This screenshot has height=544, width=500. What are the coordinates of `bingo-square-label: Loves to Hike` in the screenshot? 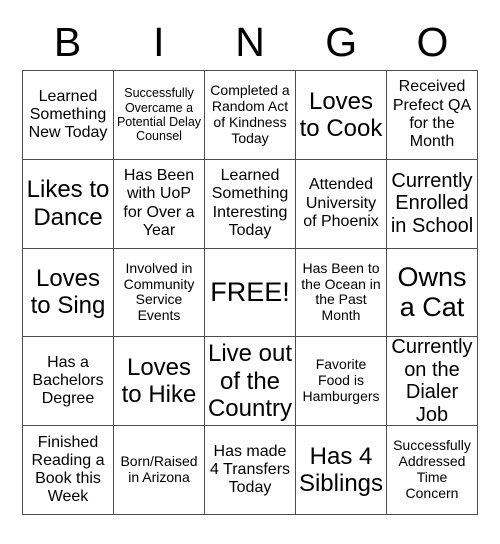 It's located at (159, 381).